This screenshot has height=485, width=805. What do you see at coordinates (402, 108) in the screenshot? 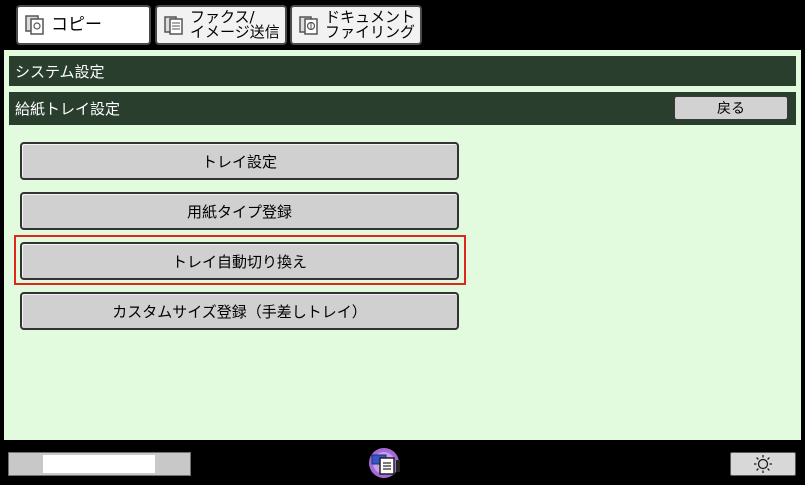
I see `tray-settings-bar: 給紙トレイ設定 戻る` at bounding box center [402, 108].